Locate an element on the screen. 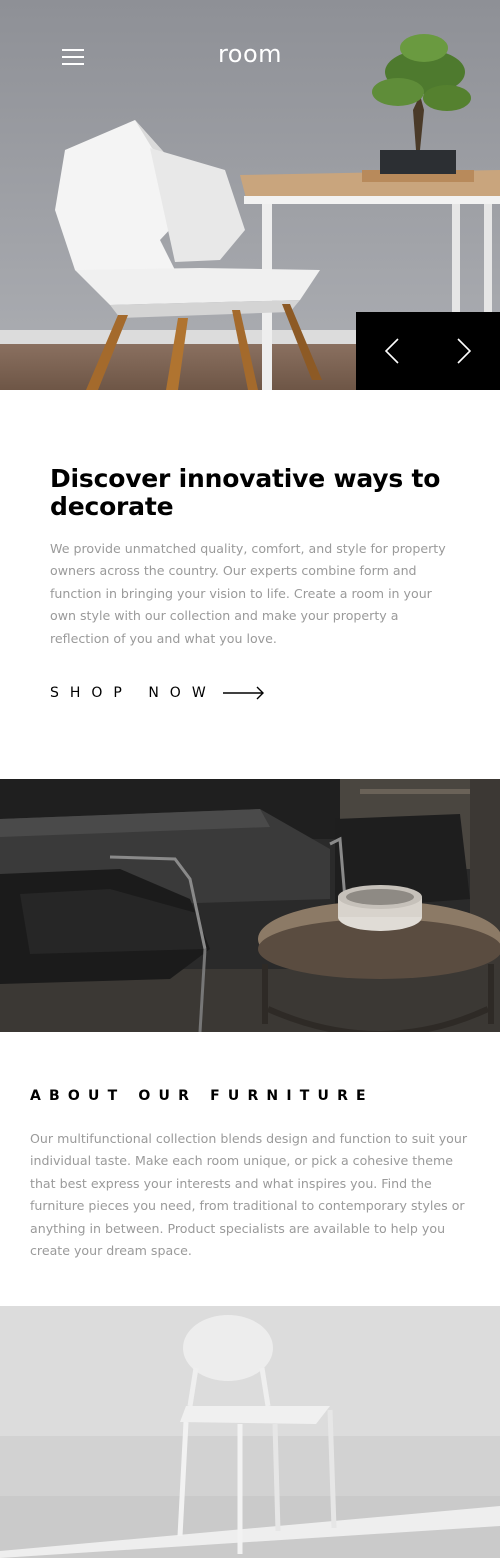  shop-now-label: SHOP NOW is located at coordinates (133, 693).